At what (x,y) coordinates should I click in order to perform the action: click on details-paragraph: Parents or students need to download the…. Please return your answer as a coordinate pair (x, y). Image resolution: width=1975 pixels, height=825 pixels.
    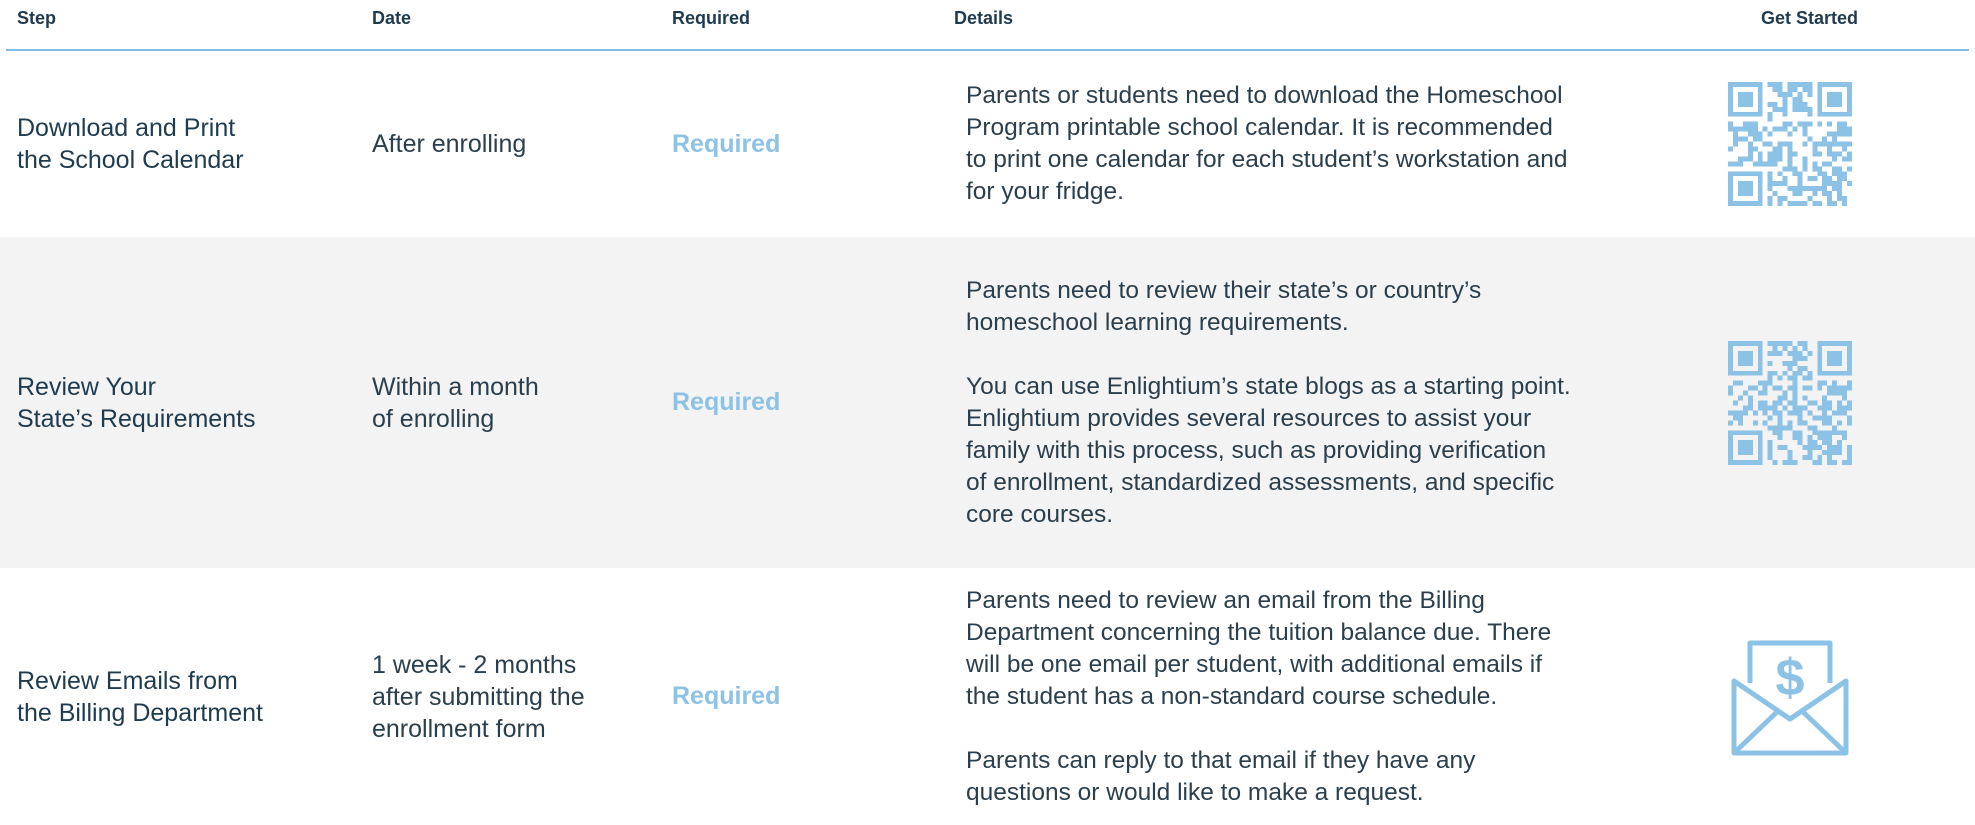
    Looking at the image, I should click on (1267, 143).